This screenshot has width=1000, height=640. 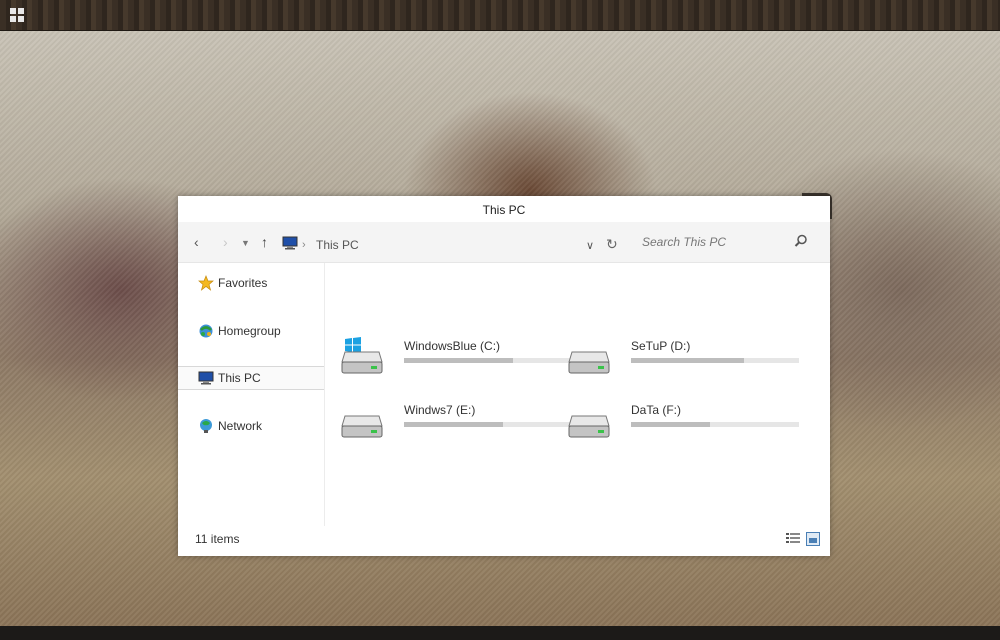 What do you see at coordinates (217, 539) in the screenshot?
I see `item-count: 11 items` at bounding box center [217, 539].